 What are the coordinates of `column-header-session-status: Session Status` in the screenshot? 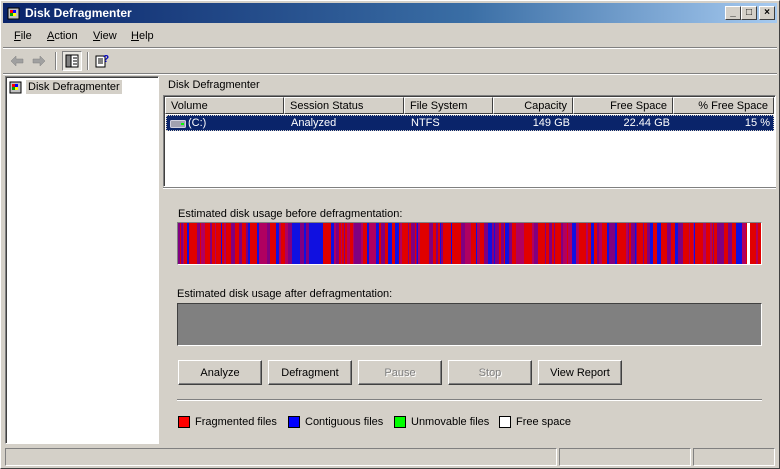 It's located at (344, 105).